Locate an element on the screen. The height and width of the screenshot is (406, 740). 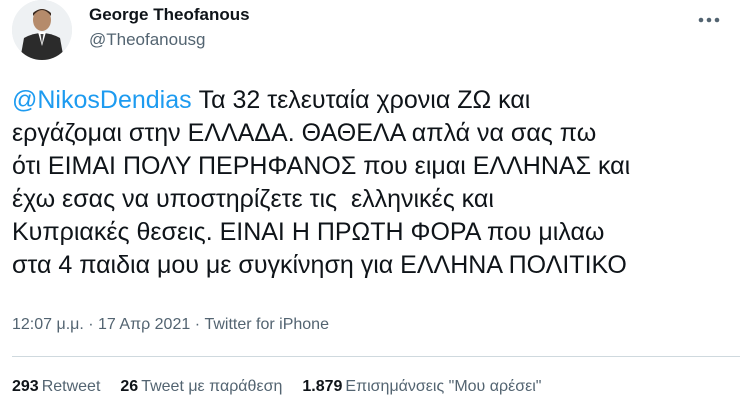
mention-link: @NikosDendias is located at coordinates (102, 100).